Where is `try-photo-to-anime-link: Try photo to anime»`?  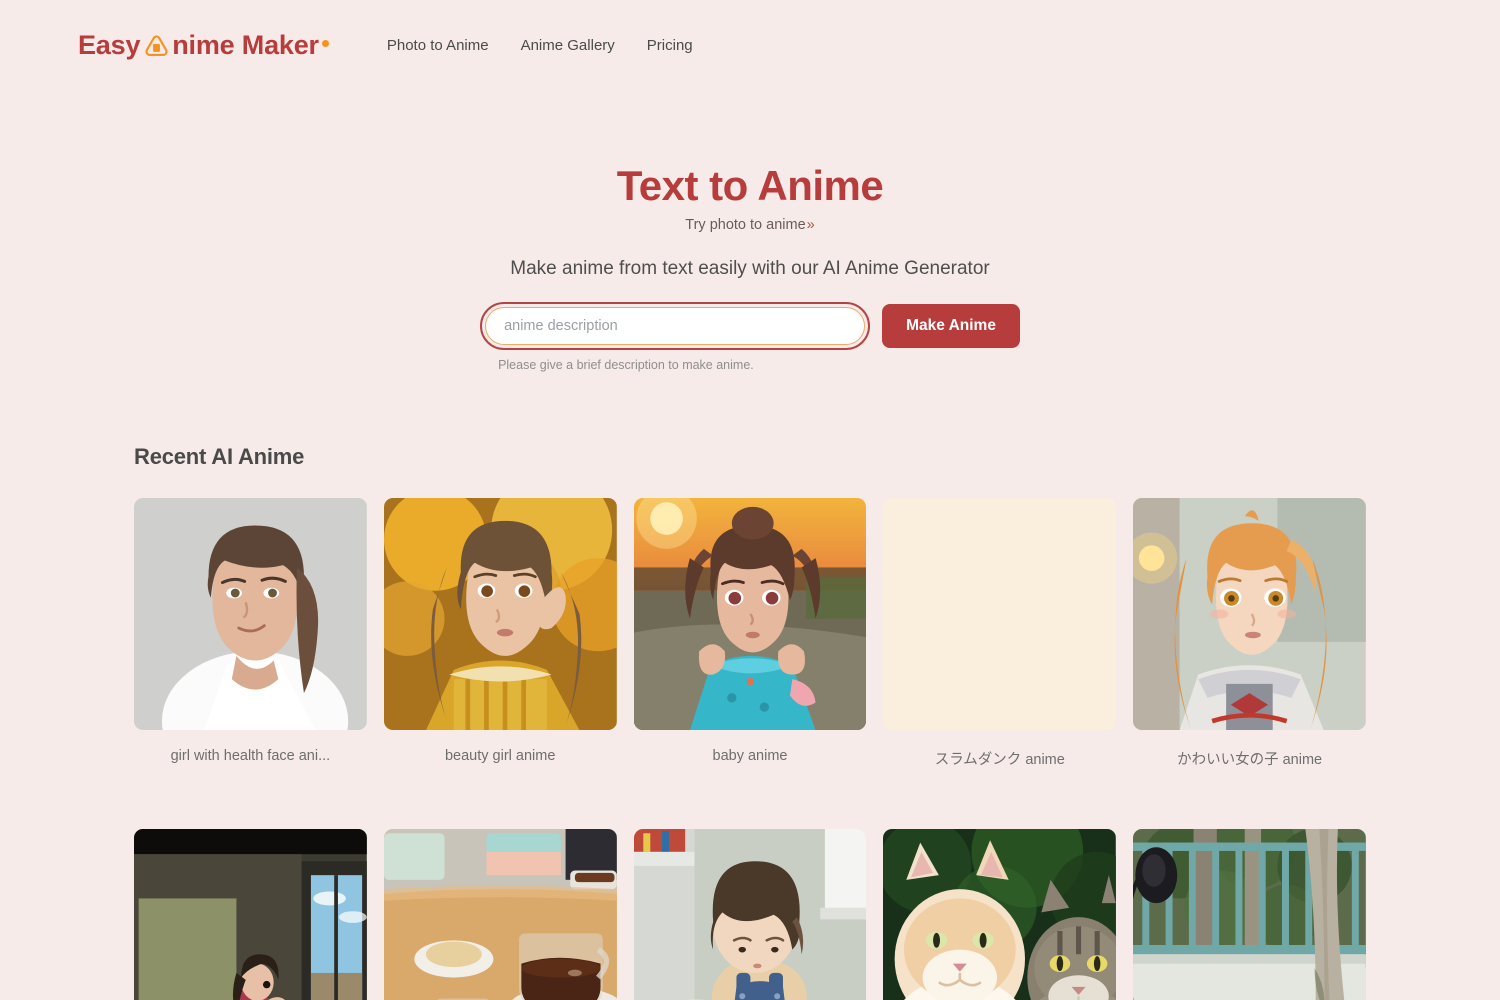 try-photo-to-anime-link: Try photo to anime» is located at coordinates (749, 225).